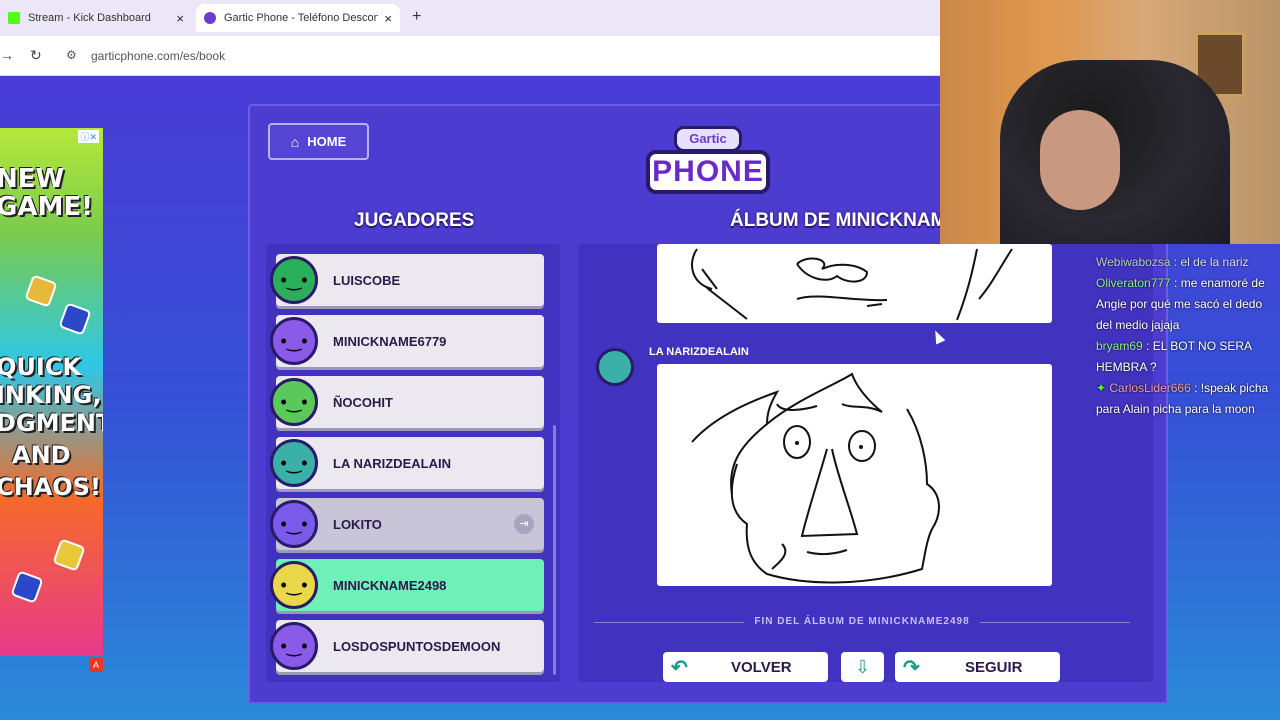 This screenshot has height=720, width=1280. What do you see at coordinates (911, 667) in the screenshot?
I see `redo-arrow-icon: ↷` at bounding box center [911, 667].